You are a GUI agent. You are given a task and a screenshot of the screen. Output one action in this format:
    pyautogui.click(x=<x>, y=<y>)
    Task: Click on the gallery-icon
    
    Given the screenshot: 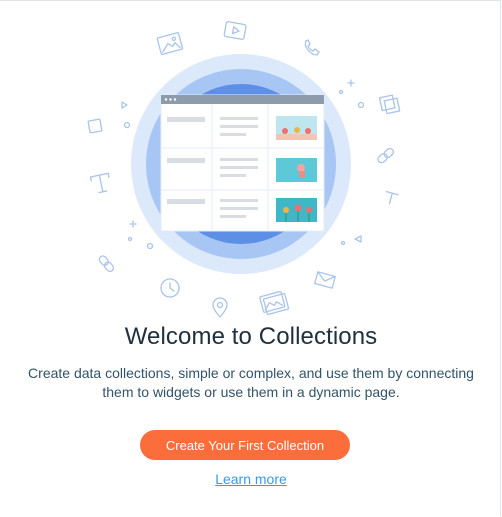 What is the action you would take?
    pyautogui.click(x=274, y=302)
    